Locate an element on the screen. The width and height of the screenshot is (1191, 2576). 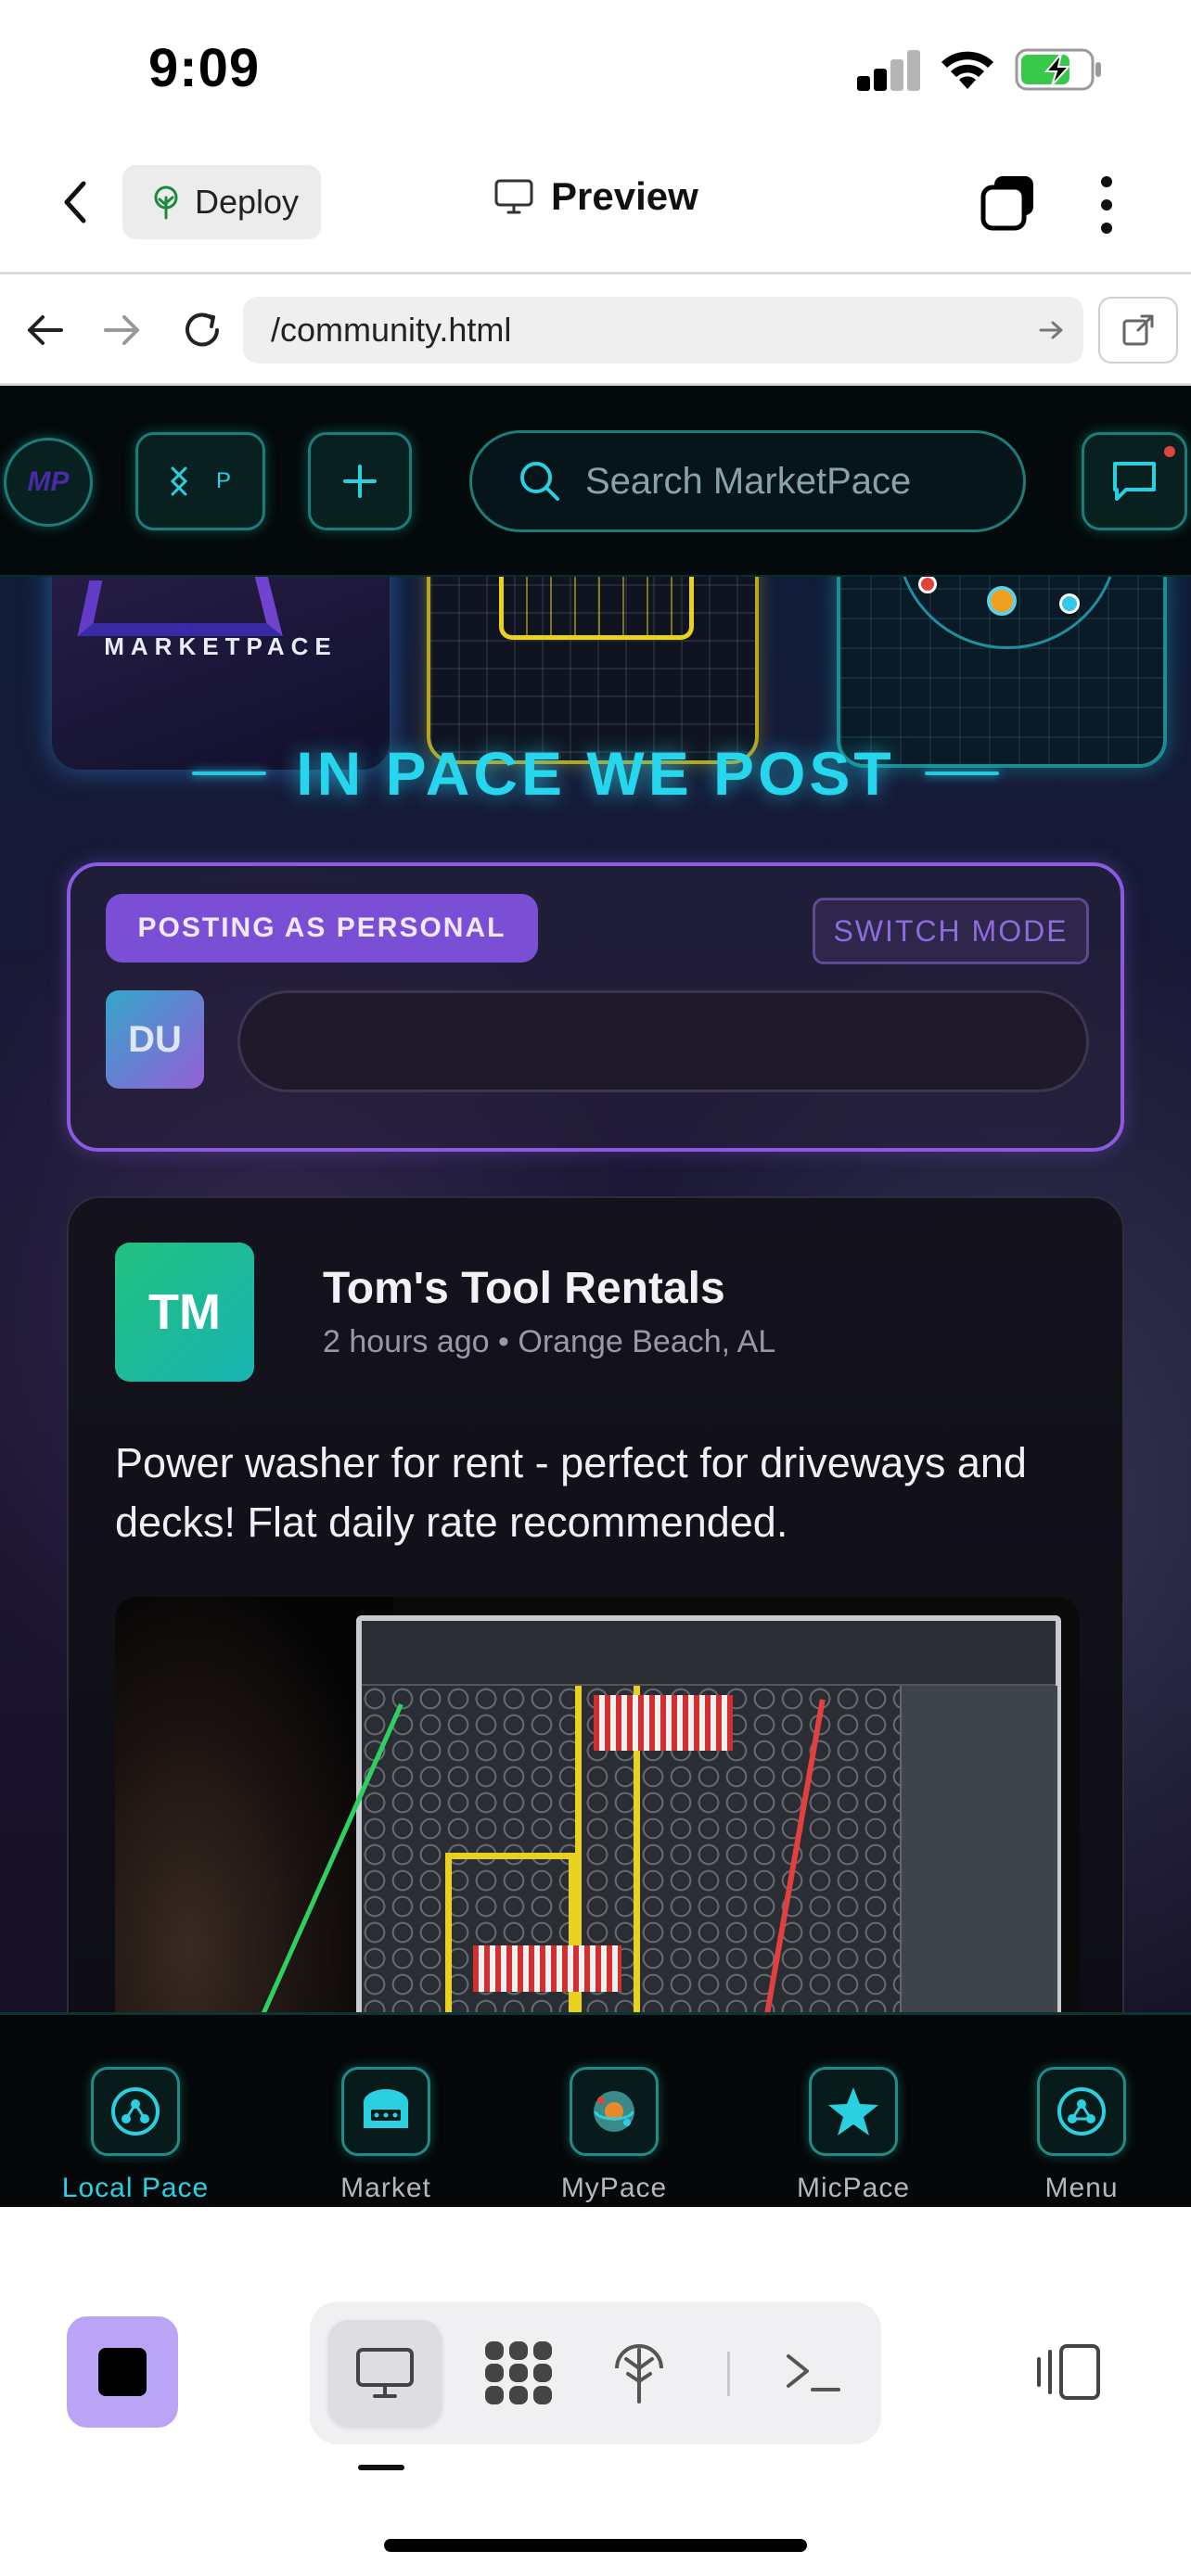
site-search-field: Search MarketPace is located at coordinates (747, 481).